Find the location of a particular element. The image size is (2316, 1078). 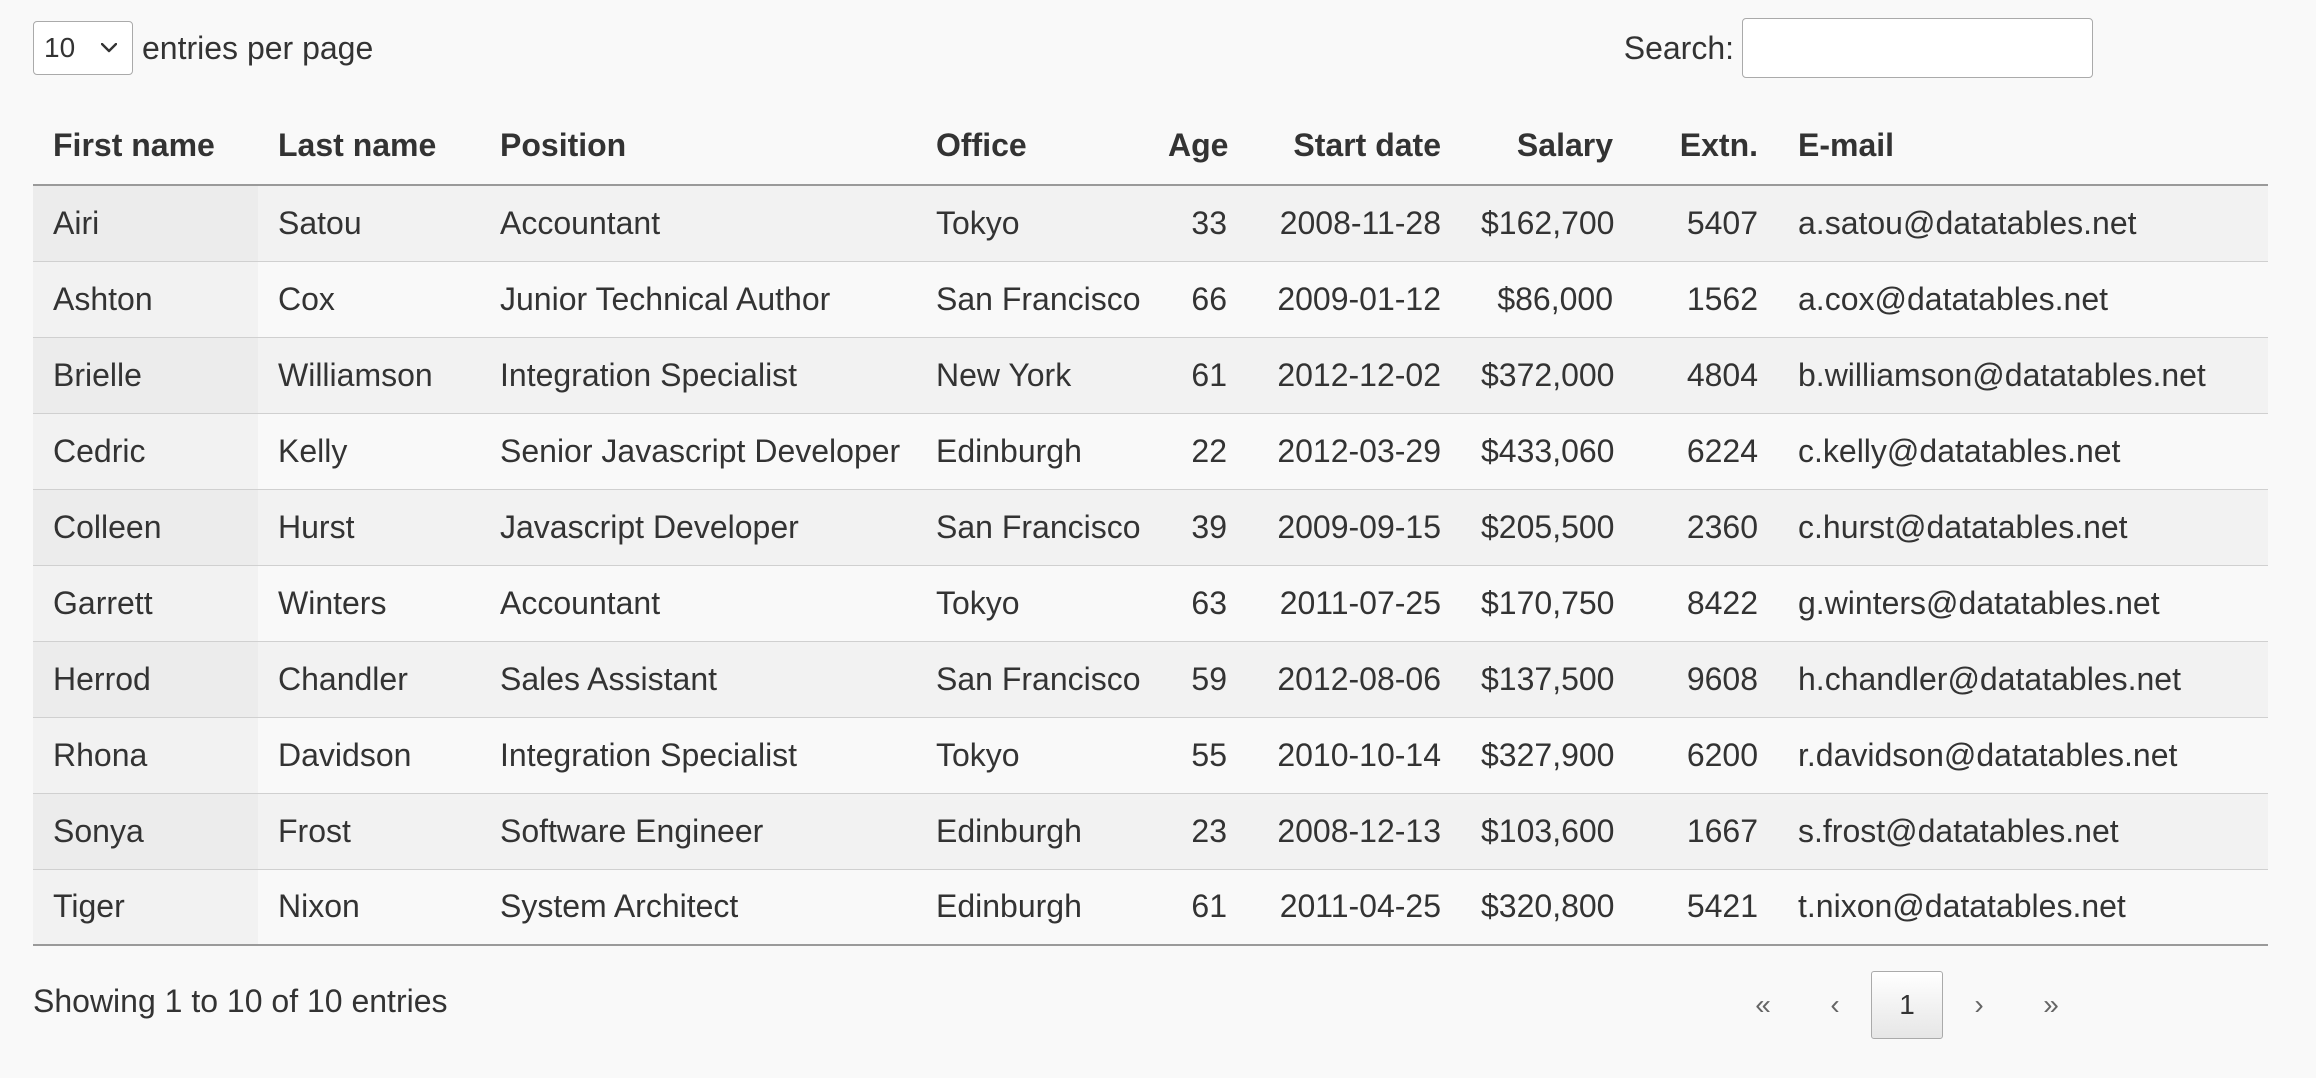

cell-position: Senior Javascript Developer is located at coordinates (698, 451).